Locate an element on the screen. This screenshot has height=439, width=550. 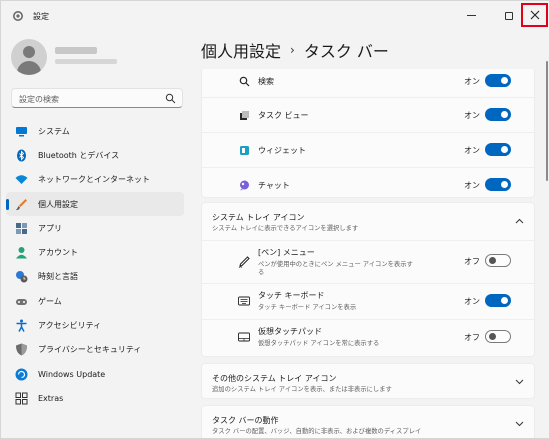
tray-item-row: タッチ キーボード タッチ キーボード アイコンを表示 オン is located at coordinates (369, 301).